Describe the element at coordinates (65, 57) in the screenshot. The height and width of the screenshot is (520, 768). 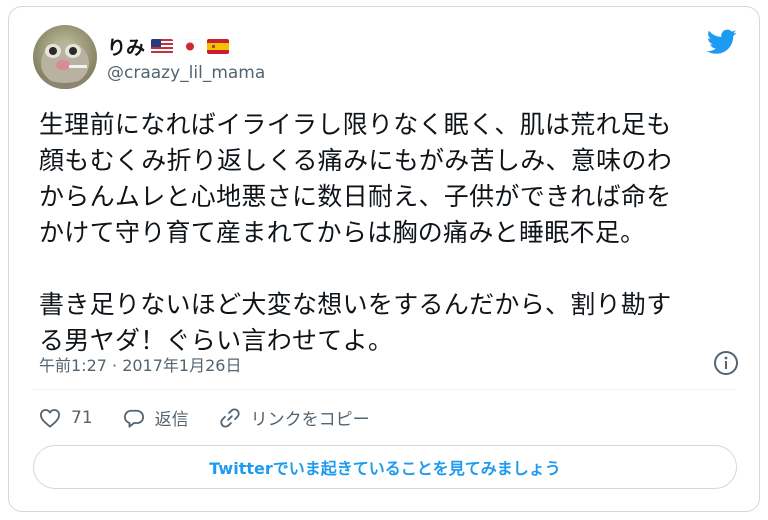
I see `avatar` at that location.